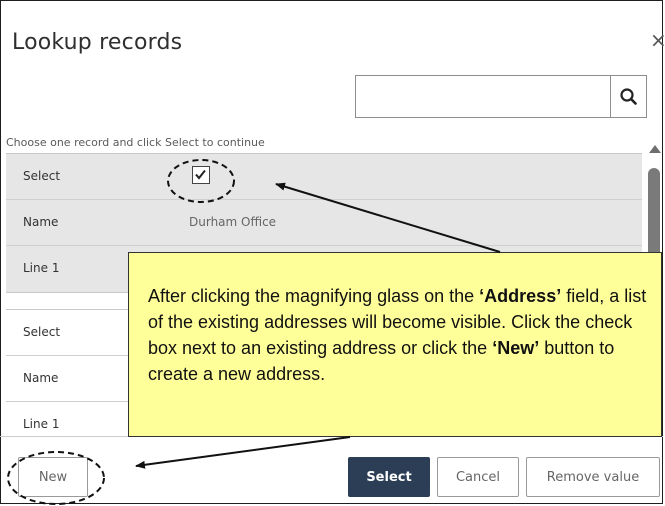 This screenshot has width=665, height=506. Describe the element at coordinates (324, 223) in the screenshot. I see `record-name-row: Name Durham Office` at that location.